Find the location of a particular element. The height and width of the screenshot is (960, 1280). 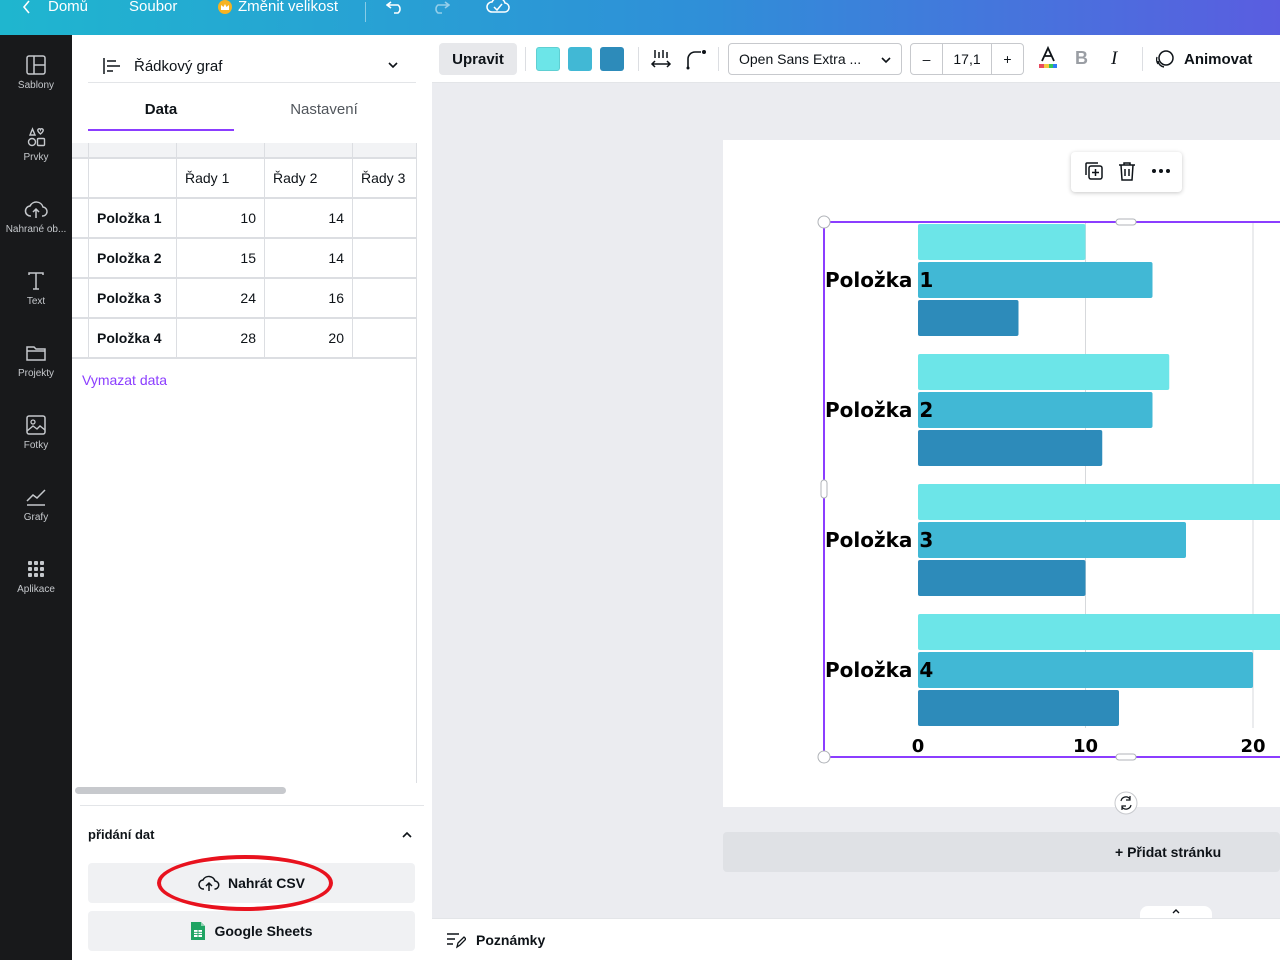

tab-data: Data is located at coordinates (161, 113).